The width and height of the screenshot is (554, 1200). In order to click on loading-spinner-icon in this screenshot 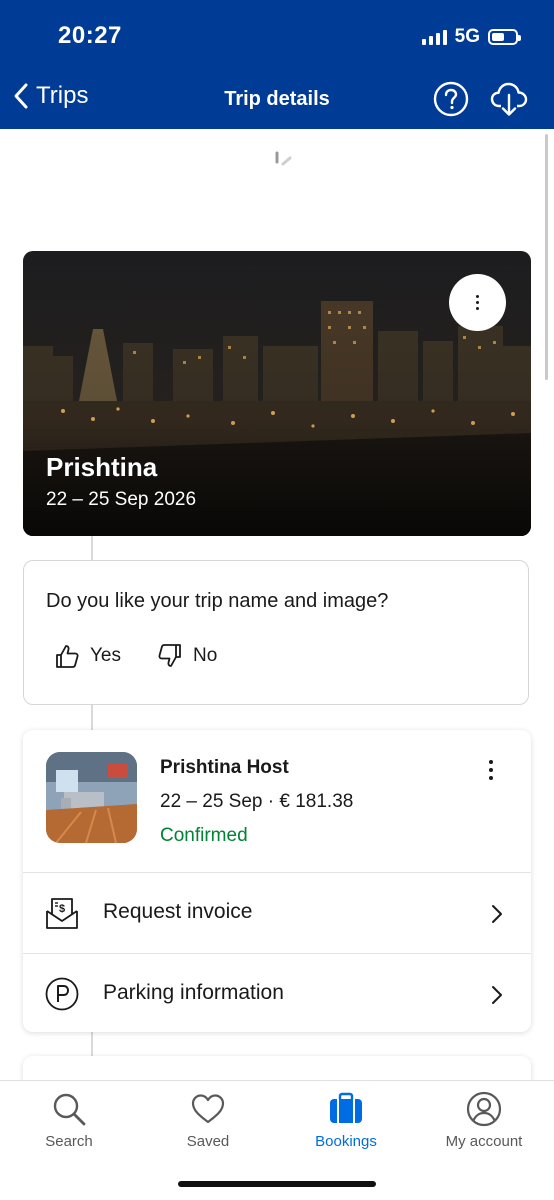, I will do `click(283, 158)`.